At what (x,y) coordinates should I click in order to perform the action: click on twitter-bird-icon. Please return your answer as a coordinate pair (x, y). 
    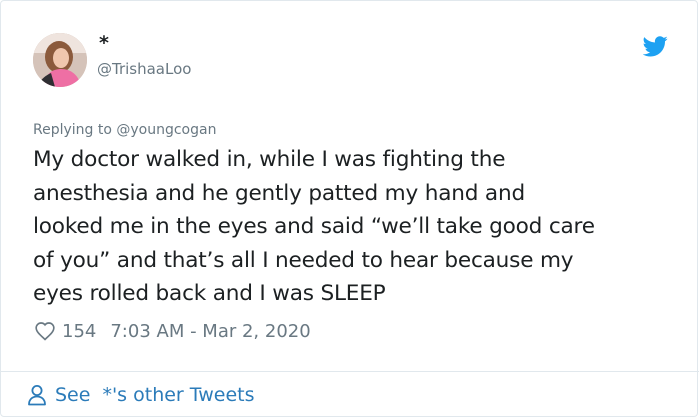
    Looking at the image, I should click on (655, 46).